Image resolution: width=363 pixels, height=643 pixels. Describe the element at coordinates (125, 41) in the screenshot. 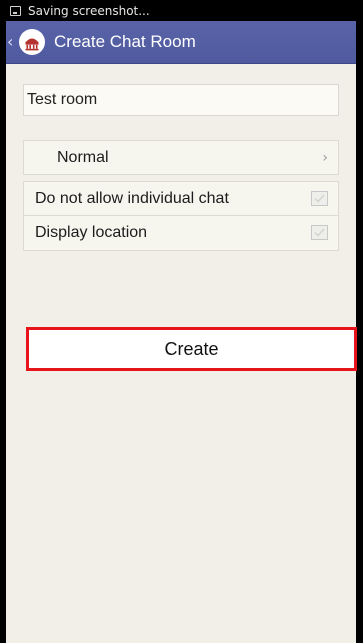

I see `page-title: Create Chat Room` at that location.